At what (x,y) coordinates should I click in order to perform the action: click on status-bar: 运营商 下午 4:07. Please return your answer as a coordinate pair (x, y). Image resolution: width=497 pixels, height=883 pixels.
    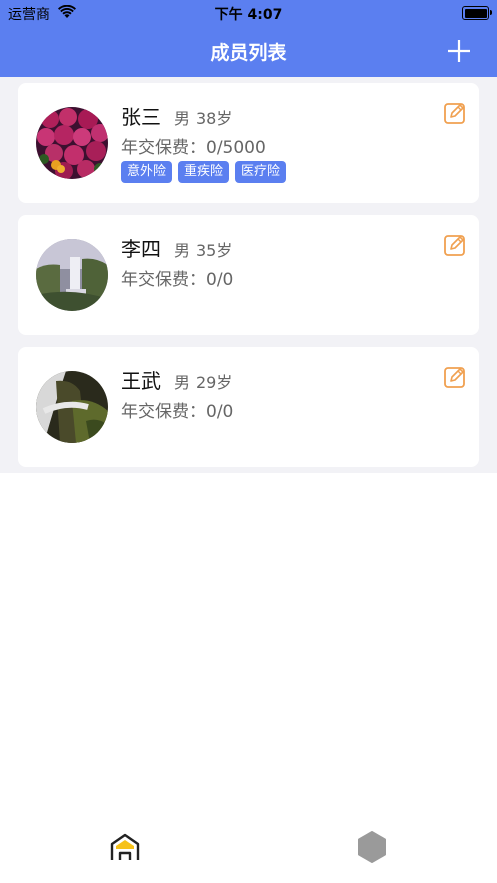
    Looking at the image, I should click on (248, 13).